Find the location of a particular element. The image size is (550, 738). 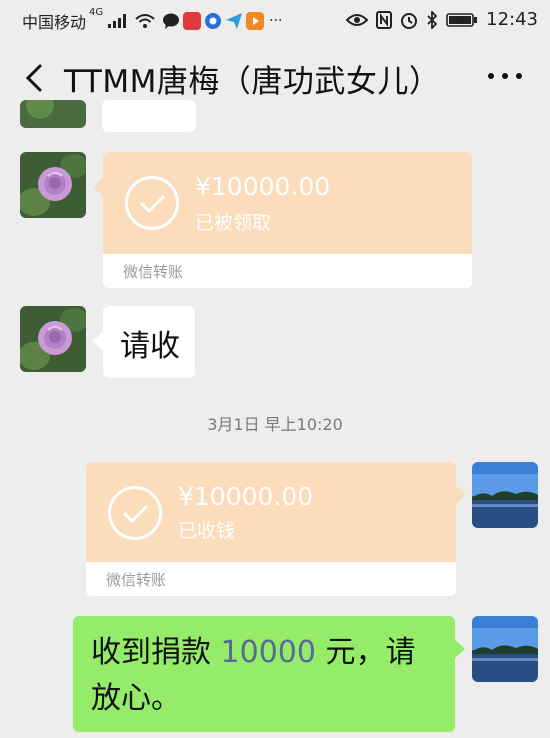

send-app-icon is located at coordinates (234, 21).